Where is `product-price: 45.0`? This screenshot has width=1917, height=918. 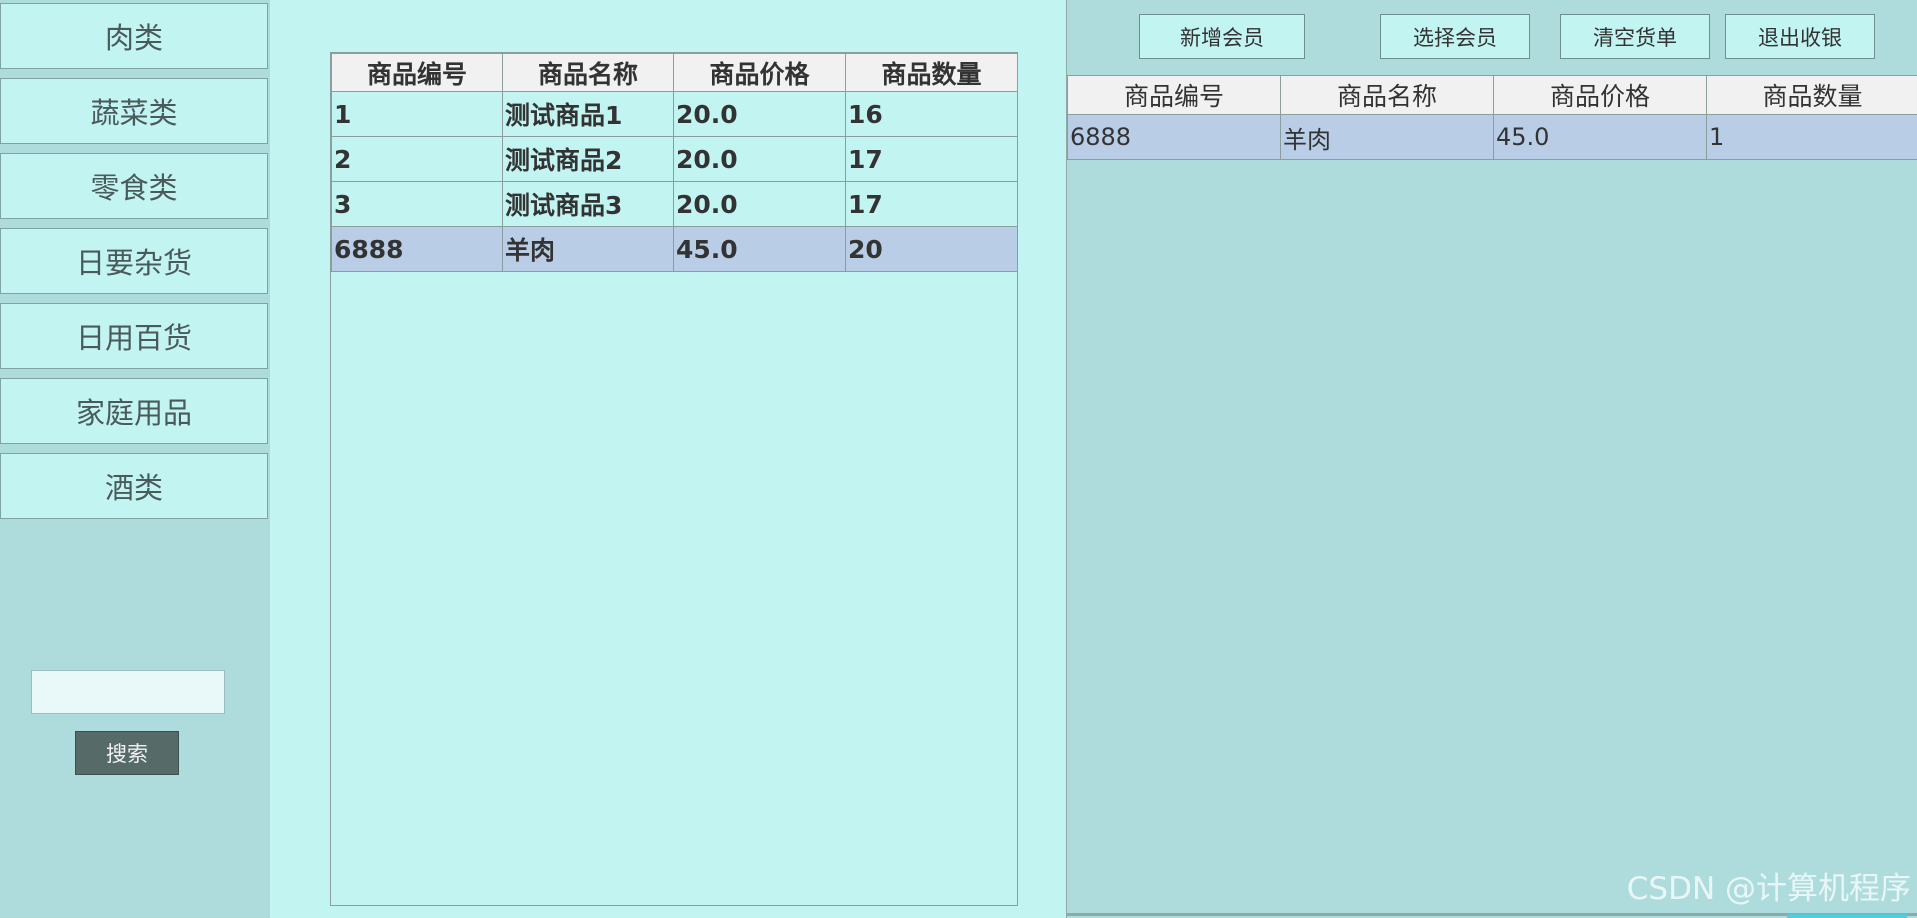 product-price: 45.0 is located at coordinates (759, 249).